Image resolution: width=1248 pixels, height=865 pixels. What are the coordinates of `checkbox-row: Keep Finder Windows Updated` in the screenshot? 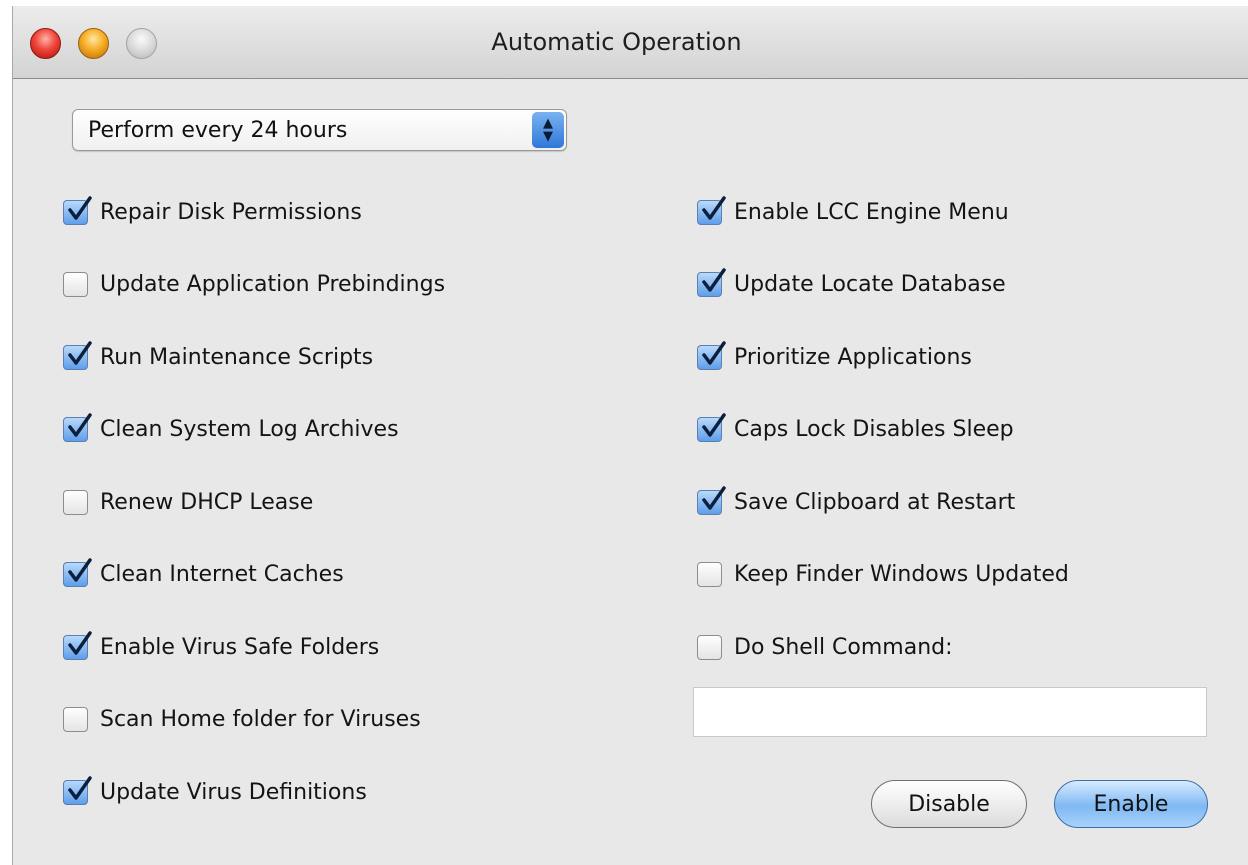 It's located at (883, 575).